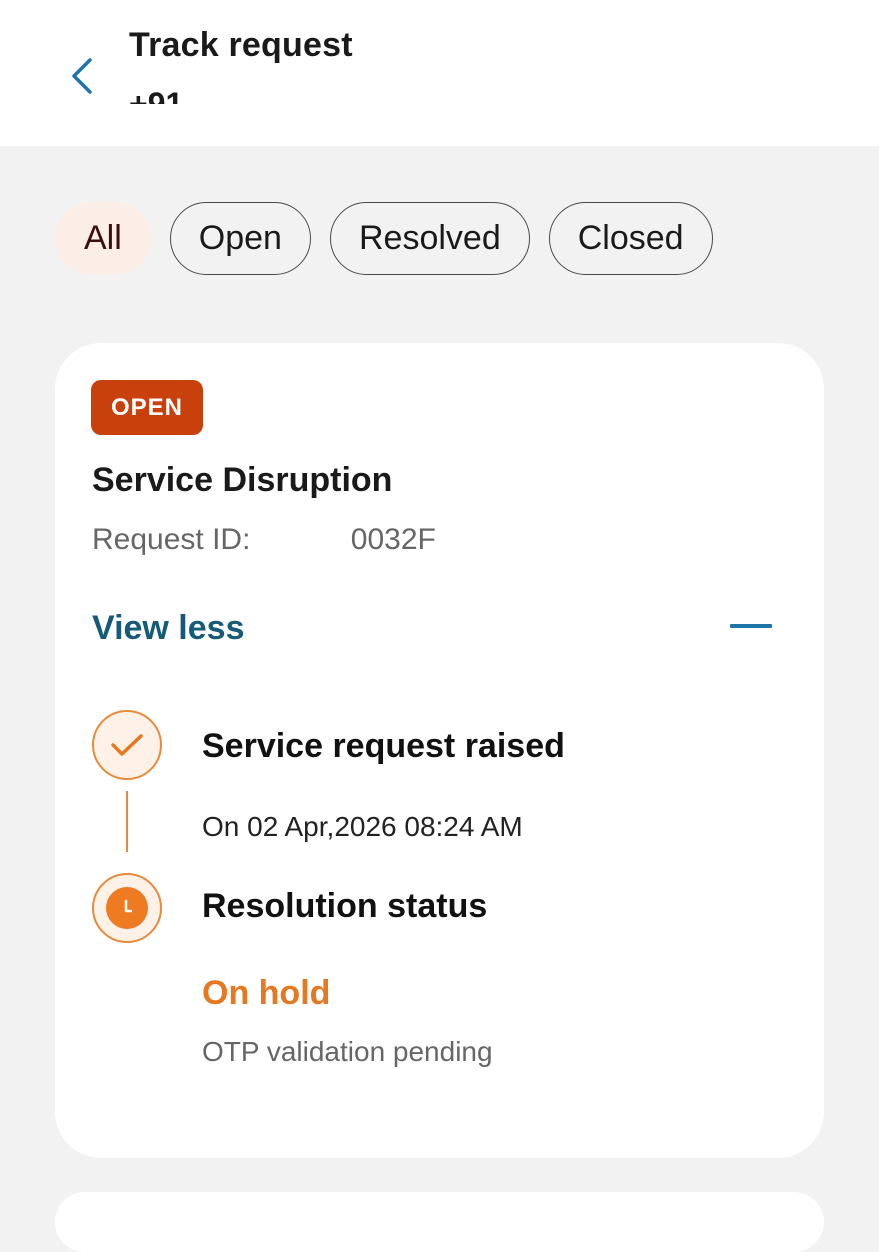 The width and height of the screenshot is (879, 1252). I want to click on filter-chip-closed: Closed, so click(630, 238).